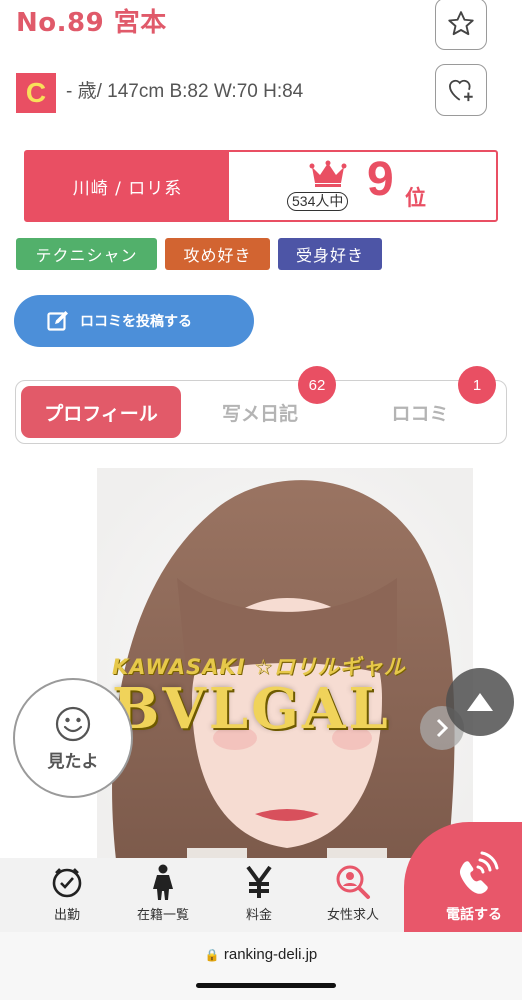  Describe the element at coordinates (185, 91) in the screenshot. I see `profile-specs: - 歳/ 147cm B:82 W:70 H:84` at that location.